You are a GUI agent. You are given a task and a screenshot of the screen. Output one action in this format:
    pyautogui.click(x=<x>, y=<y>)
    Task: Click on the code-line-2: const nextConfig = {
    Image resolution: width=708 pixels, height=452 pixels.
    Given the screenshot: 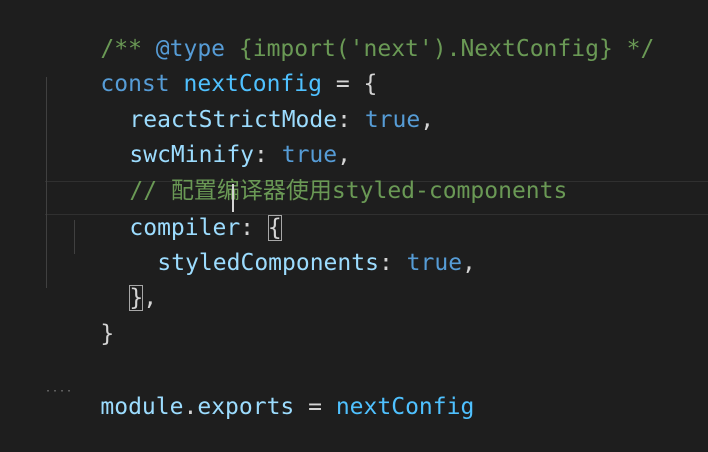 What is the action you would take?
    pyautogui.click(x=211, y=68)
    